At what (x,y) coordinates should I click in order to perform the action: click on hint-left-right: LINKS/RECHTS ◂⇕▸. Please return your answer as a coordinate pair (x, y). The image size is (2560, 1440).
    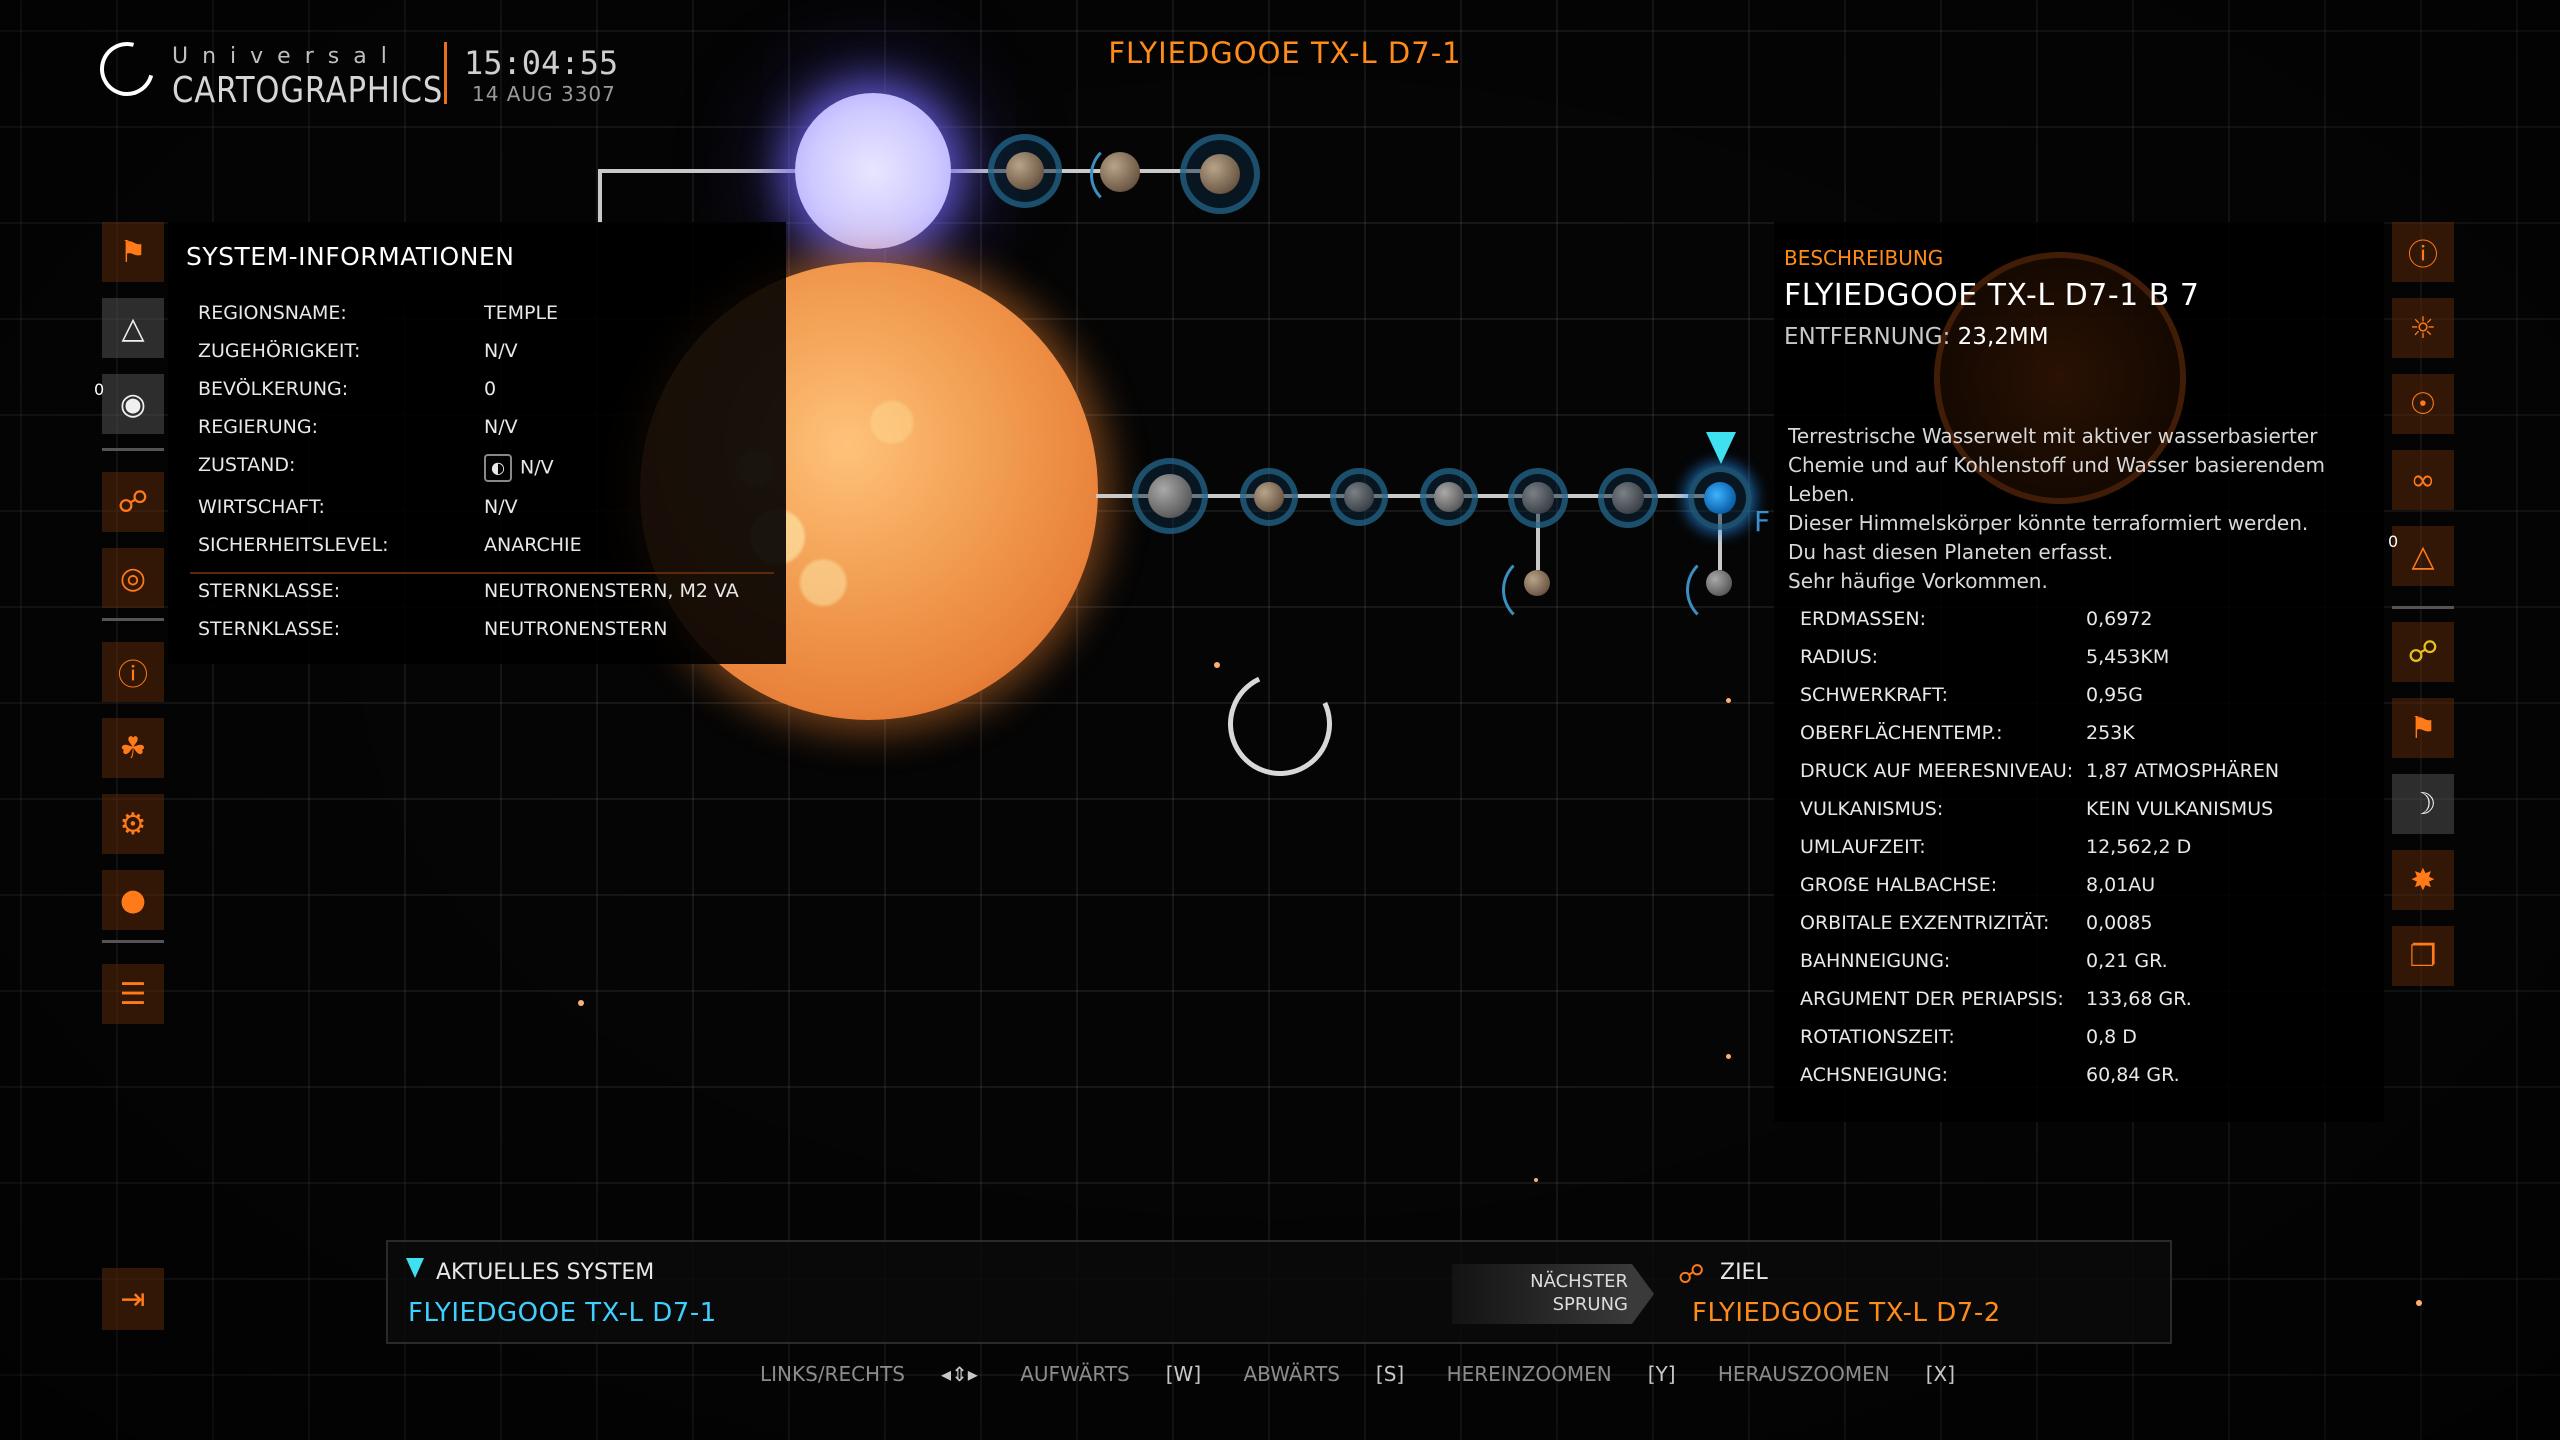
    Looking at the image, I should click on (869, 1374).